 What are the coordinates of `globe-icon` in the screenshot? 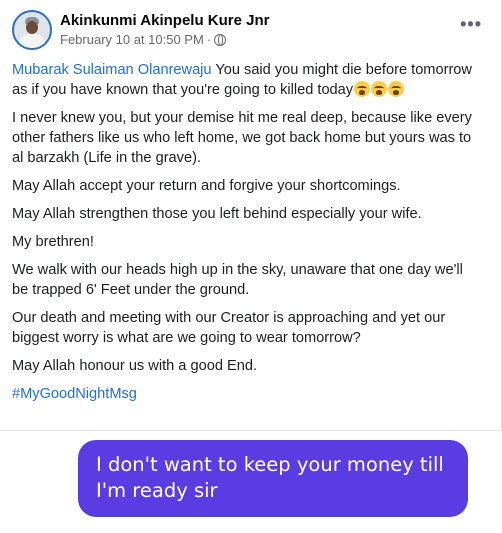 It's located at (220, 39).